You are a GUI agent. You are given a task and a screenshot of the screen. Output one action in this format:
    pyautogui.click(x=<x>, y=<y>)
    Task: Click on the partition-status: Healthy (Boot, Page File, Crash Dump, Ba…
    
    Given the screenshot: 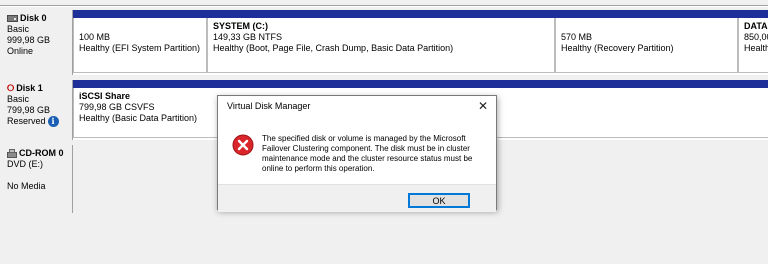 What is the action you would take?
    pyautogui.click(x=333, y=48)
    